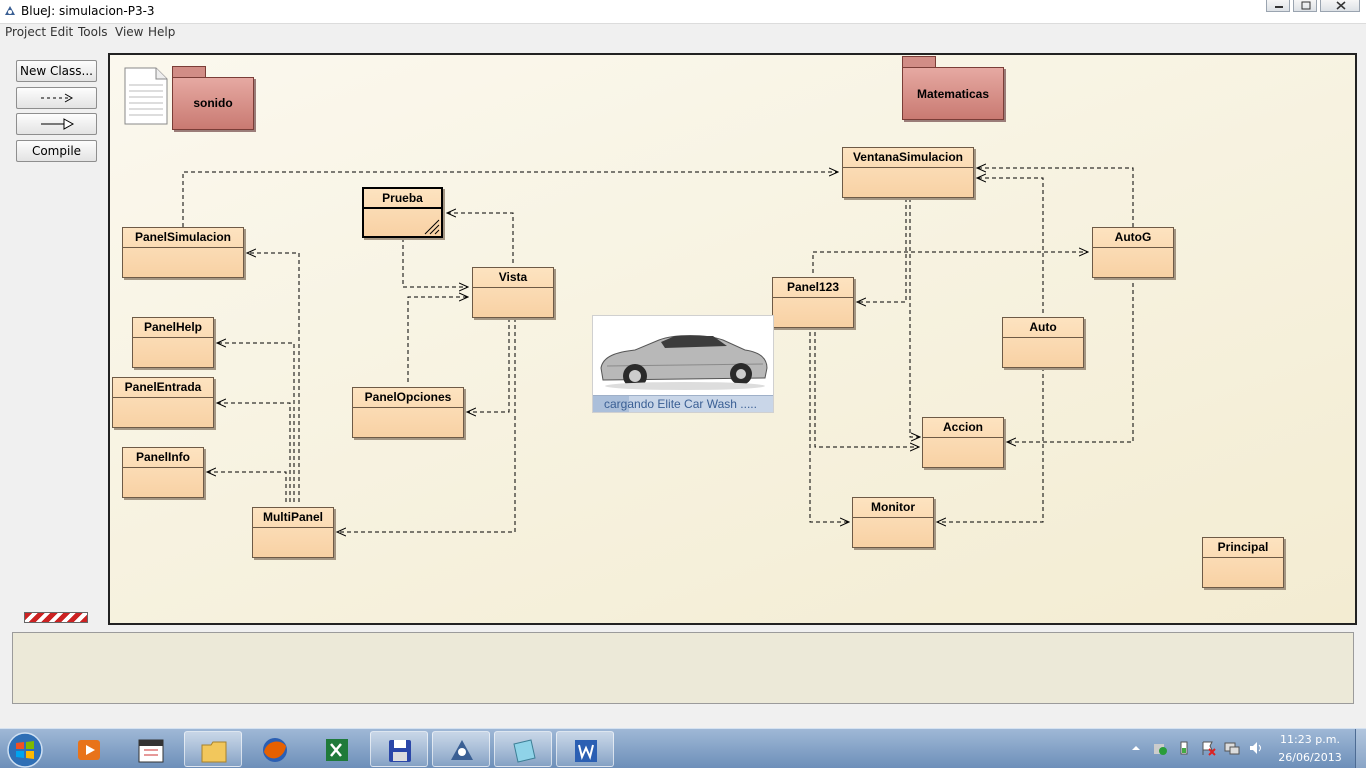 This screenshot has width=1366, height=768. What do you see at coordinates (93, 32) in the screenshot?
I see `menu-tools: Tools` at bounding box center [93, 32].